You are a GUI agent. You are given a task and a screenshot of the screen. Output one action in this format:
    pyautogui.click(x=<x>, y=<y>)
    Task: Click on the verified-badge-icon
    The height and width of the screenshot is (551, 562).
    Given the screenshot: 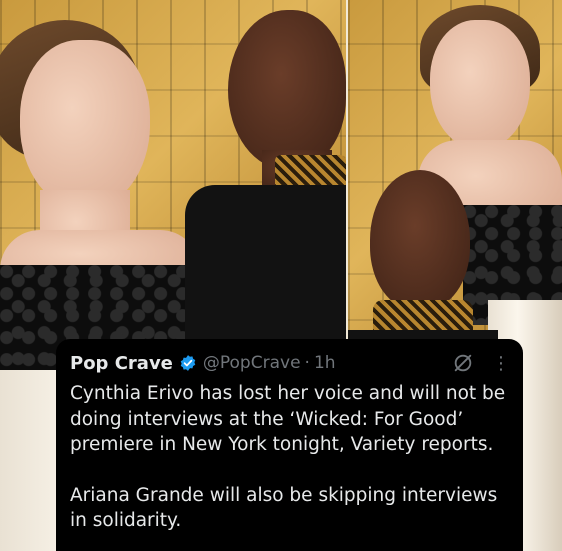 What is the action you would take?
    pyautogui.click(x=188, y=363)
    